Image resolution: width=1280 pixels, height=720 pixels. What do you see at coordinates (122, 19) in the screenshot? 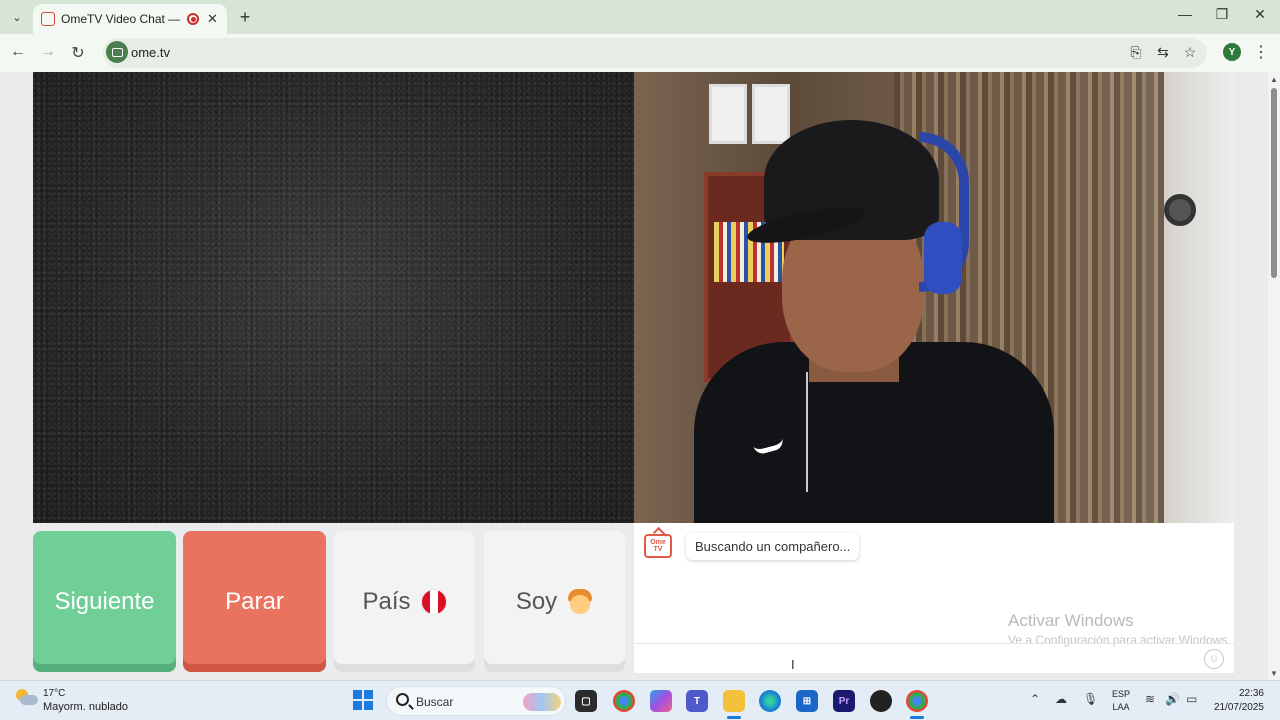
I see `tab-title: OmeTV Video Chat — Omegle` at bounding box center [122, 19].